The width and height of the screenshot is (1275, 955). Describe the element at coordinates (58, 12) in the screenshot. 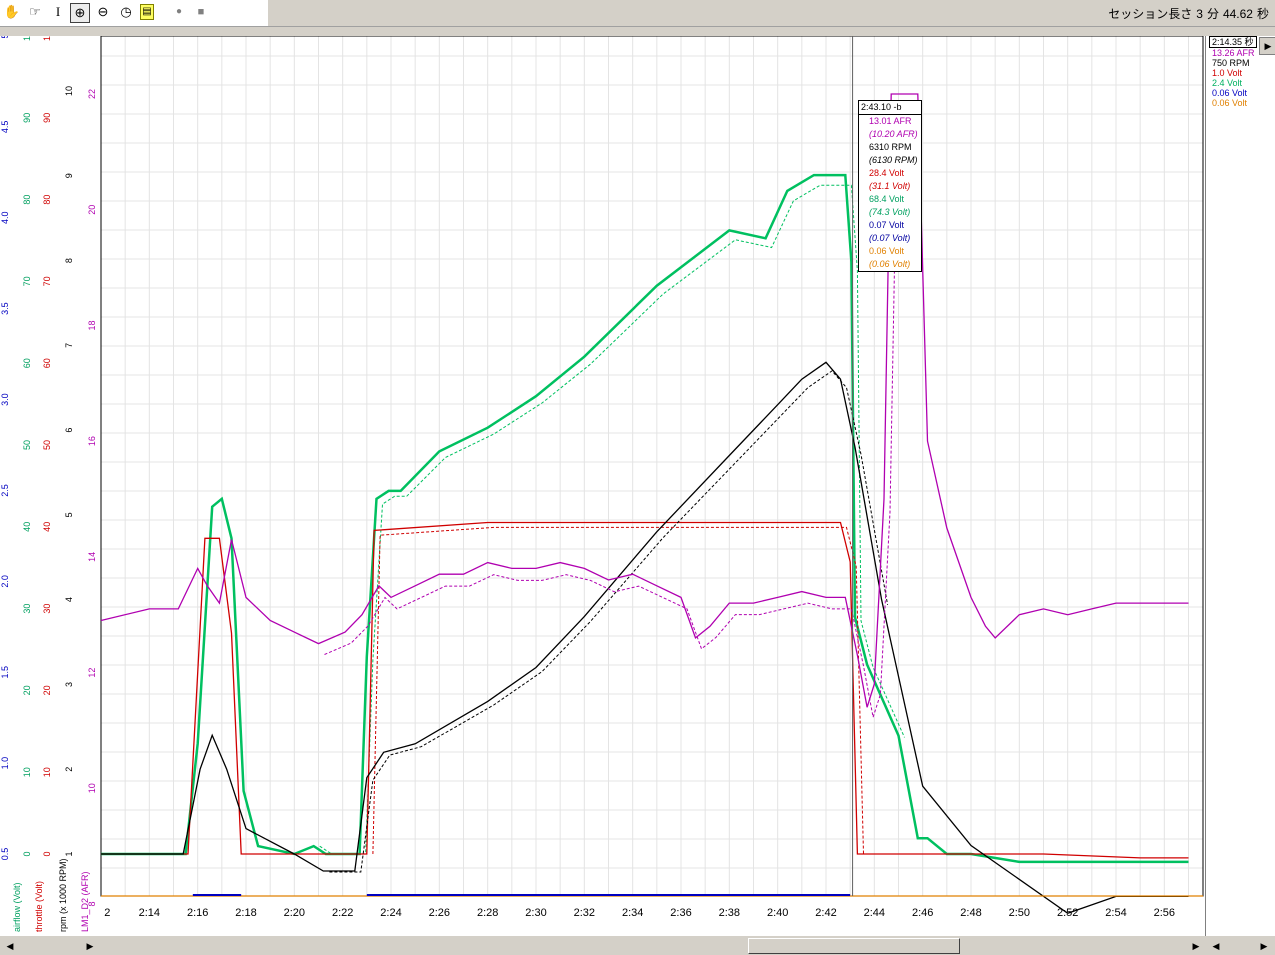

I see `text-cursor-icon: I` at that location.